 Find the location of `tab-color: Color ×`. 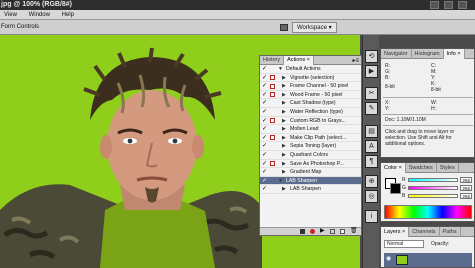

tab-color: Color × is located at coordinates (393, 168).